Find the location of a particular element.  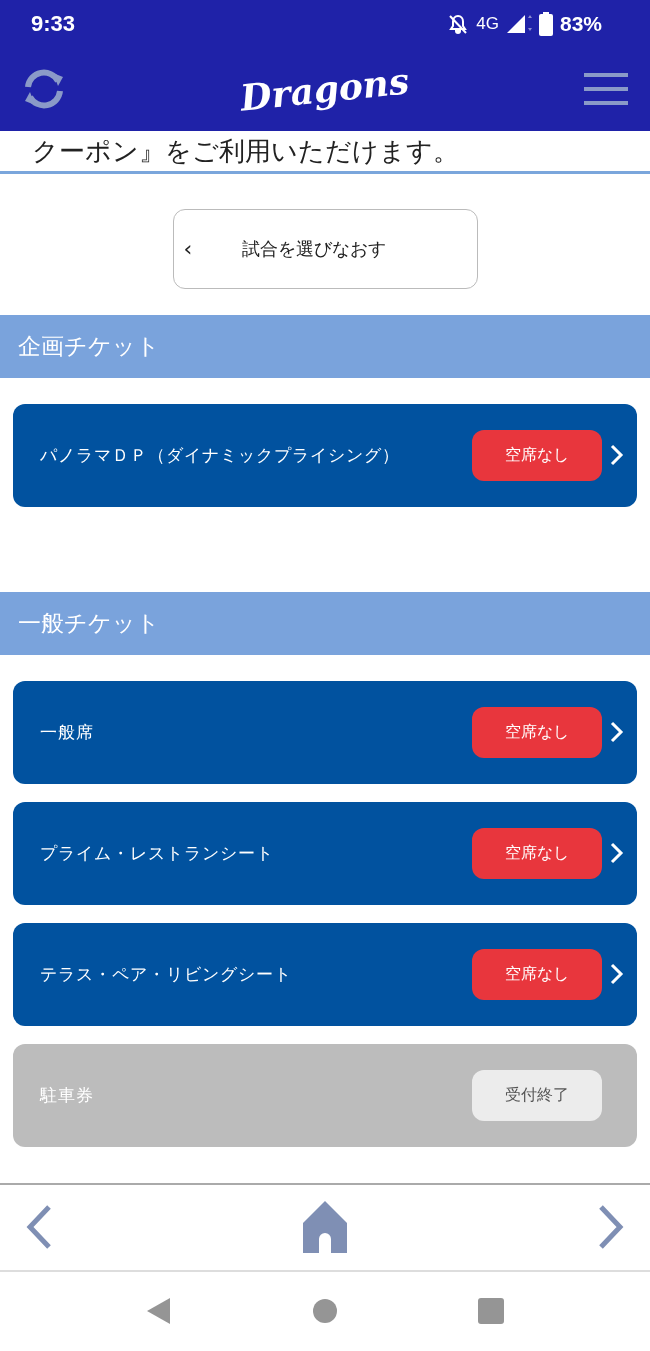

ticket-name: テラス・ペア・リビングシート is located at coordinates (166, 974).